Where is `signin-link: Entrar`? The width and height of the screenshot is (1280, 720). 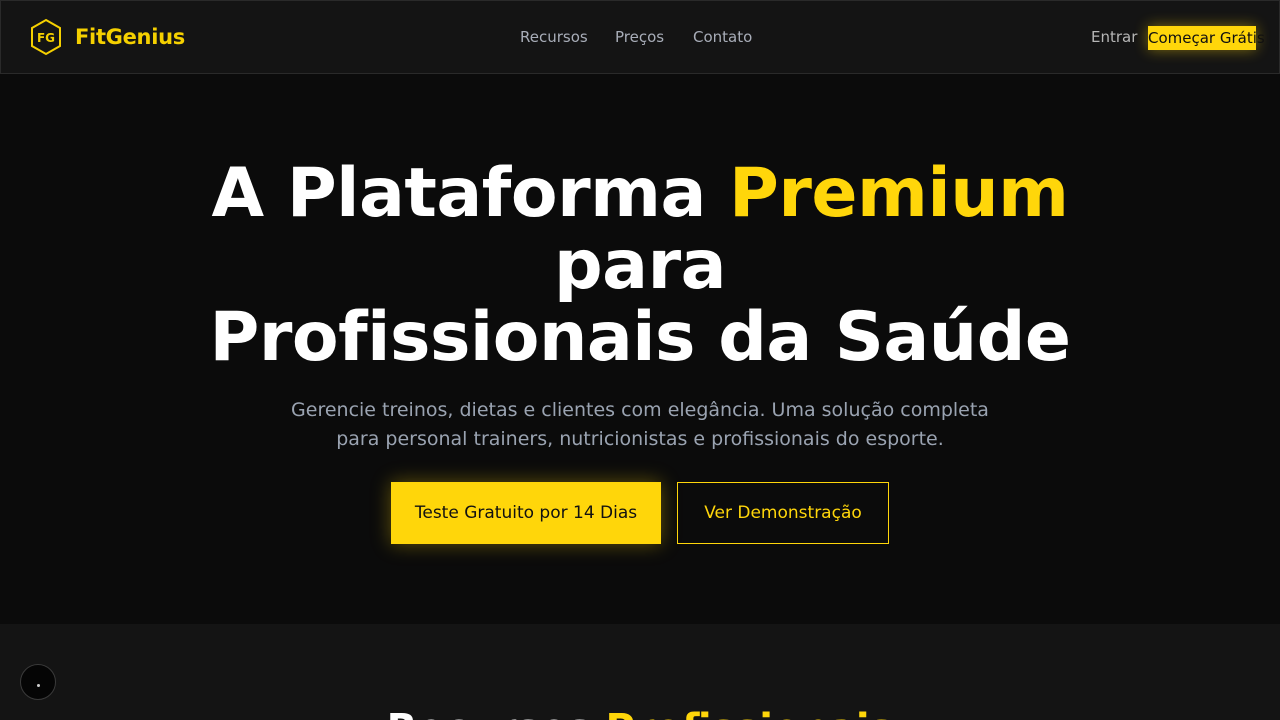
signin-link: Entrar is located at coordinates (1114, 37).